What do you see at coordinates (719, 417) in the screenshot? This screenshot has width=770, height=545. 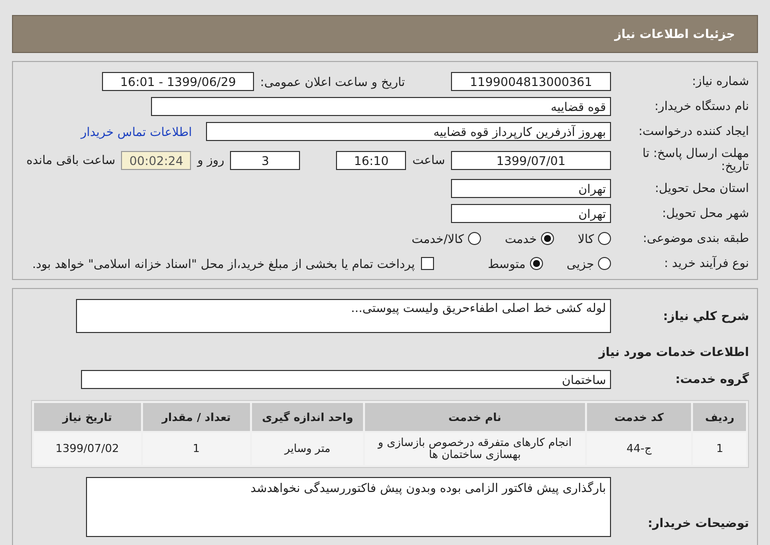 I see `column-header: ردیف` at bounding box center [719, 417].